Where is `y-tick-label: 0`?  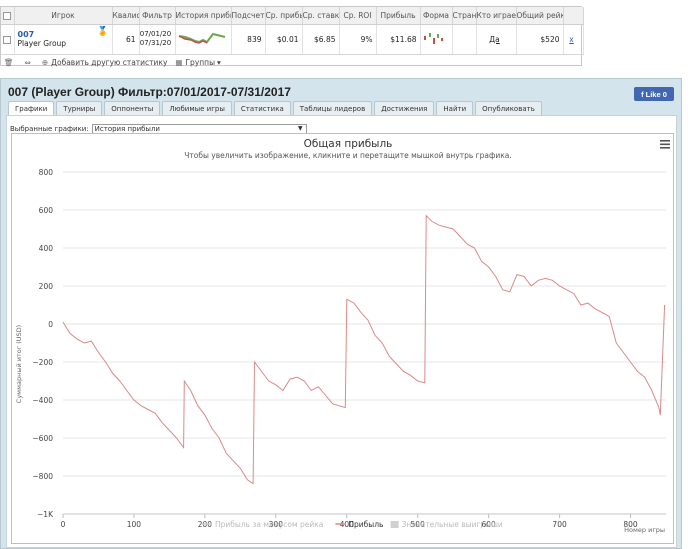 y-tick-label: 0 is located at coordinates (50, 324).